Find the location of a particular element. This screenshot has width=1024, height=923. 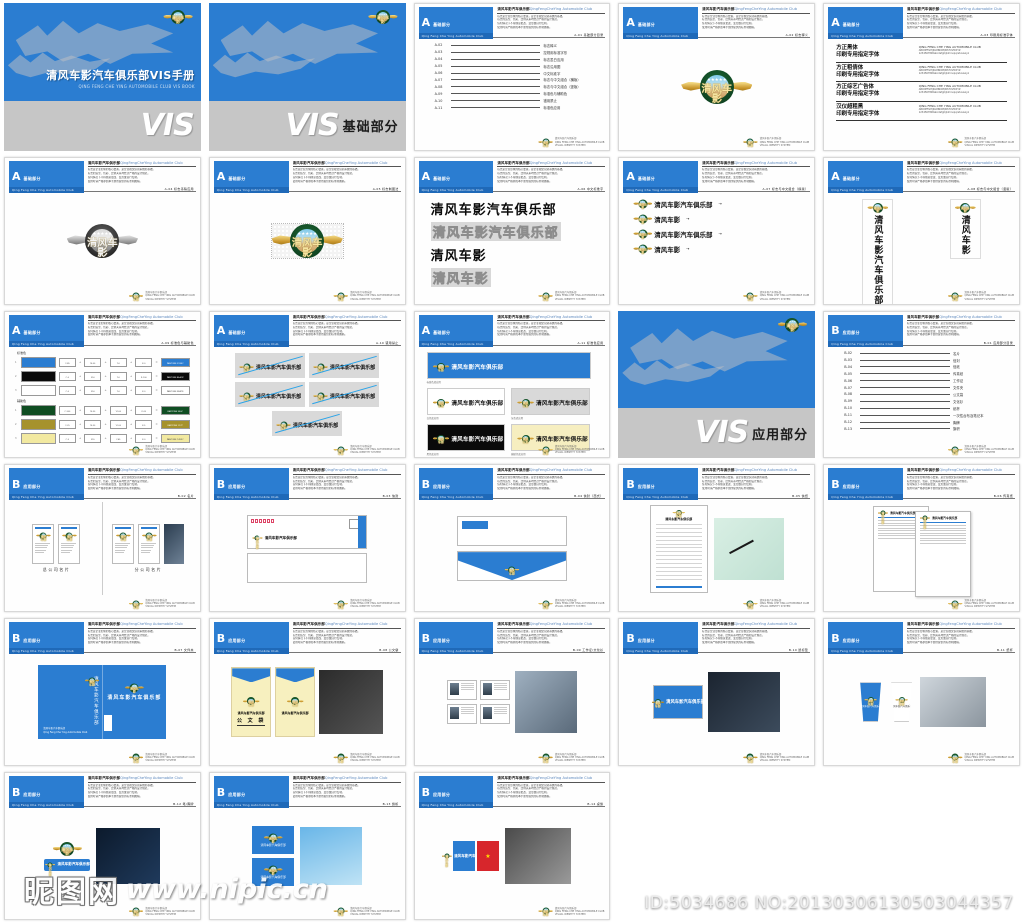

thumbnail-cell: ★★★★★ 清风车影 VIS 应用部分 is located at coordinates (716, 385).